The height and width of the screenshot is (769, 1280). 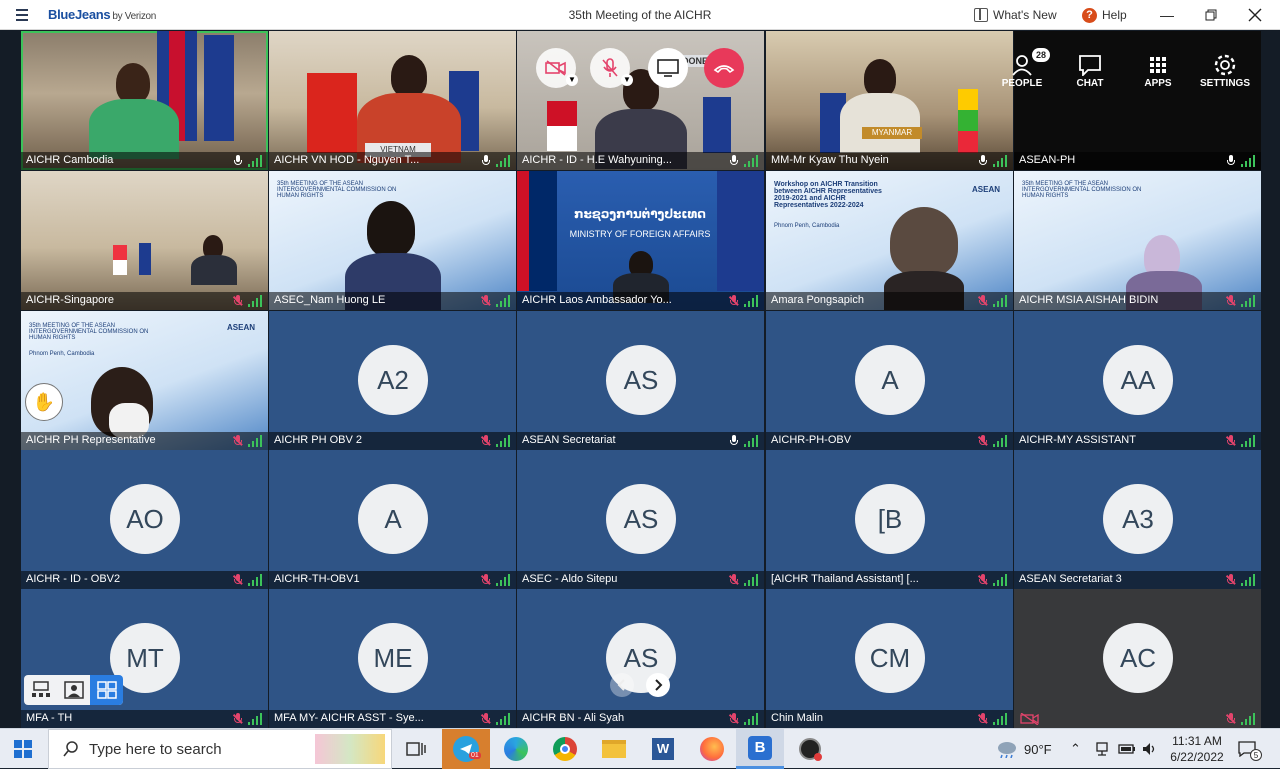 What do you see at coordinates (640, 658) in the screenshot?
I see `video-tile: AS AICHR BN - Ali Syah` at bounding box center [640, 658].